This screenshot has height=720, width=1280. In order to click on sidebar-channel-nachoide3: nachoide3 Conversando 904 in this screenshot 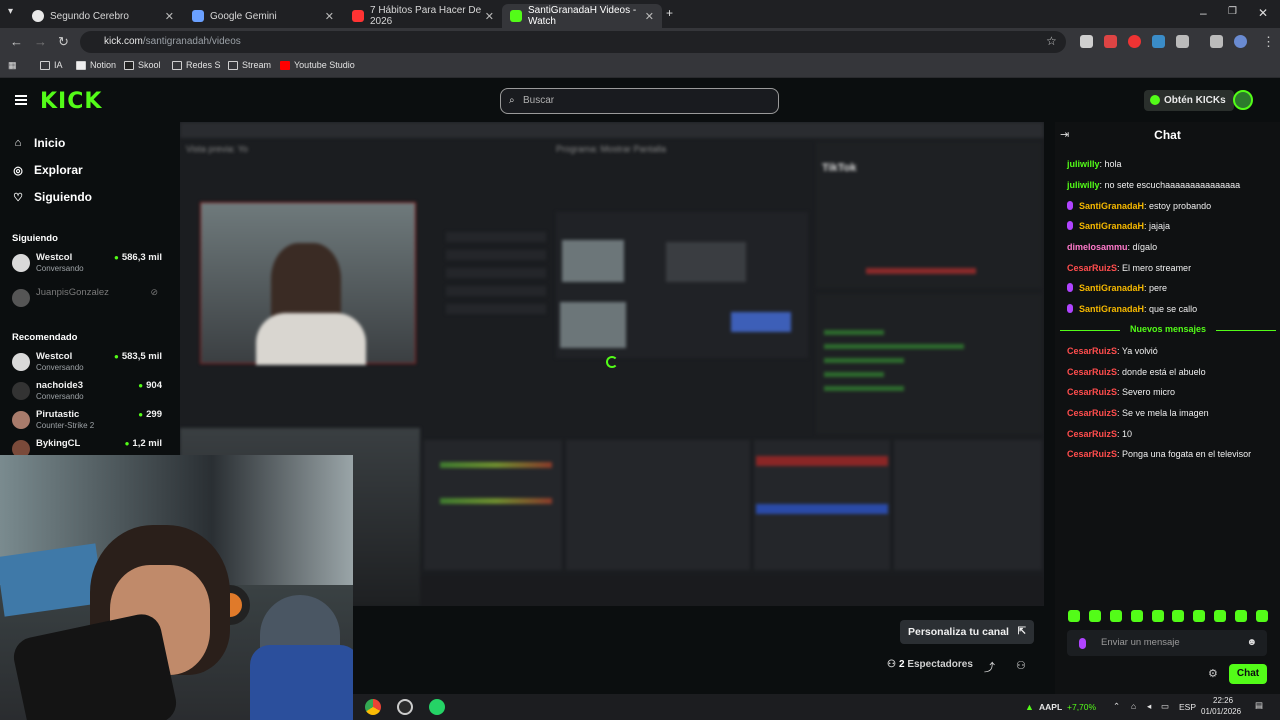, I will do `click(87, 392)`.